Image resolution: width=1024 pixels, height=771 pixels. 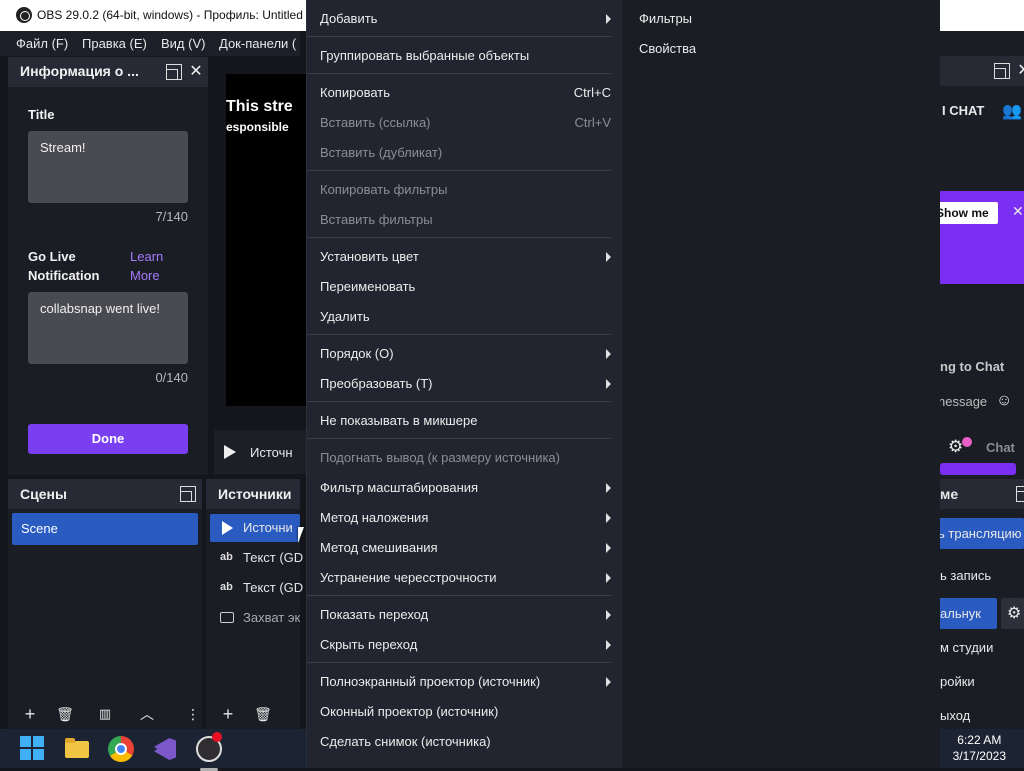 What do you see at coordinates (949, 494) in the screenshot?
I see `controls-title: ме` at bounding box center [949, 494].